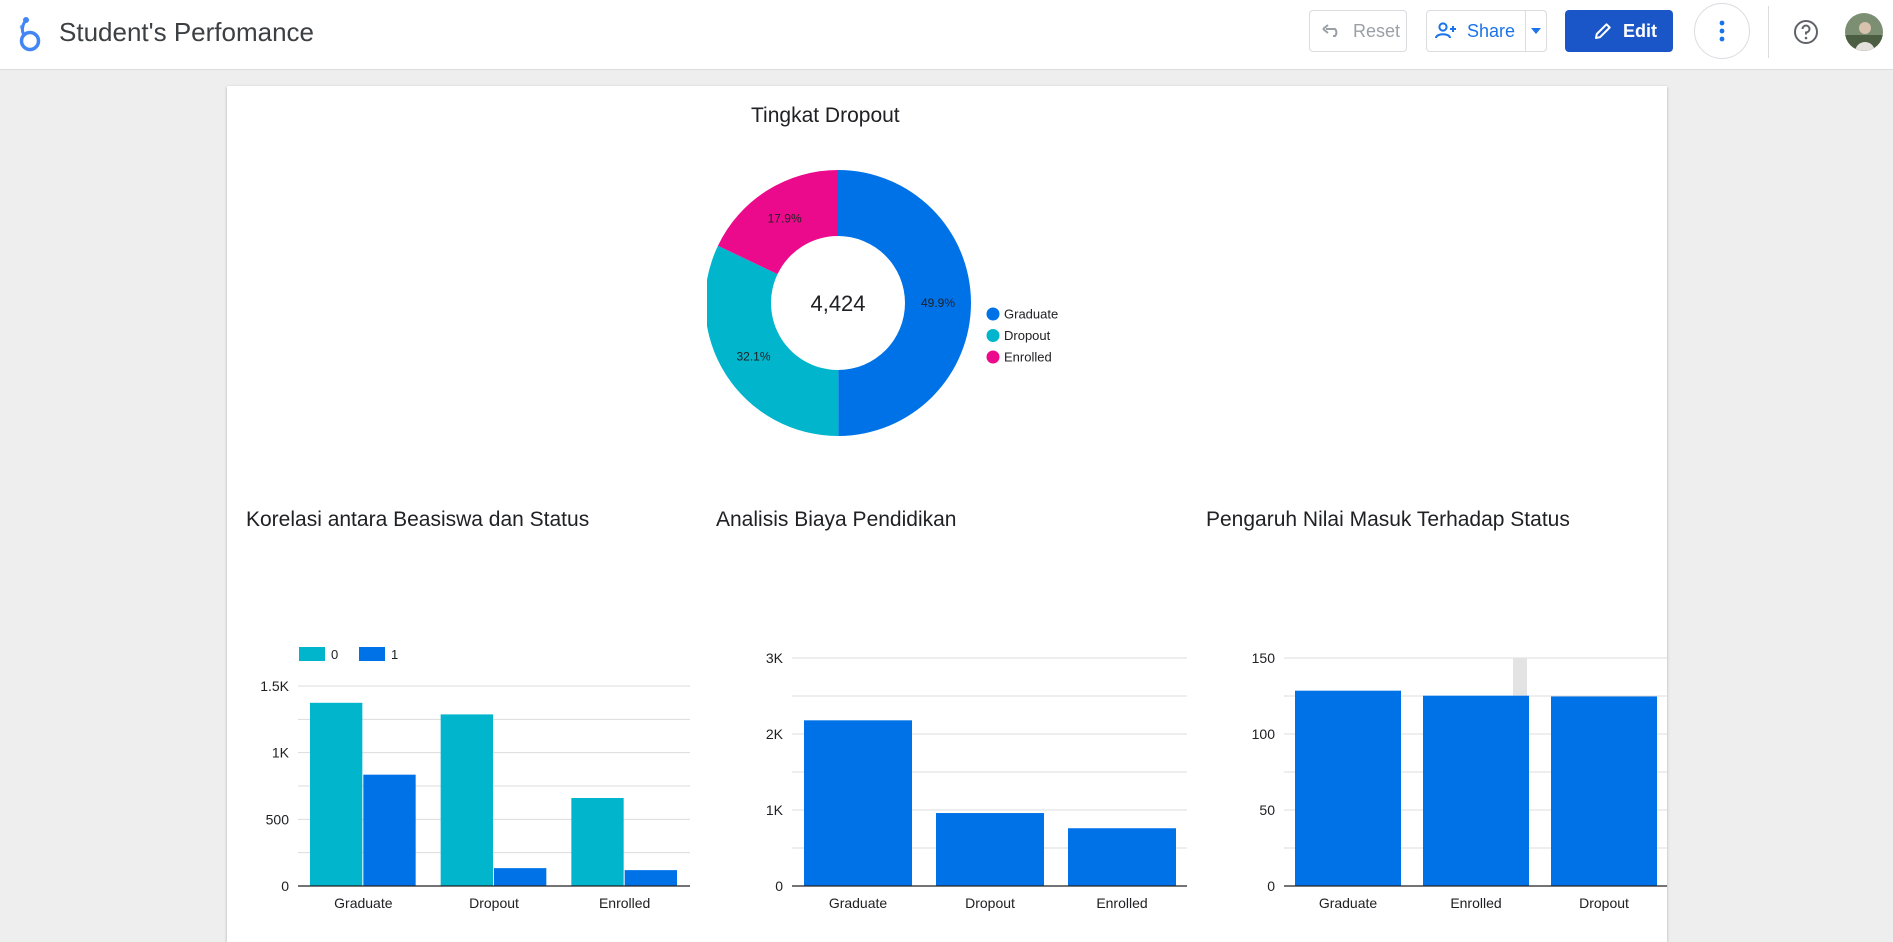 This screenshot has width=1893, height=942. I want to click on share-button: Share, so click(1486, 31).